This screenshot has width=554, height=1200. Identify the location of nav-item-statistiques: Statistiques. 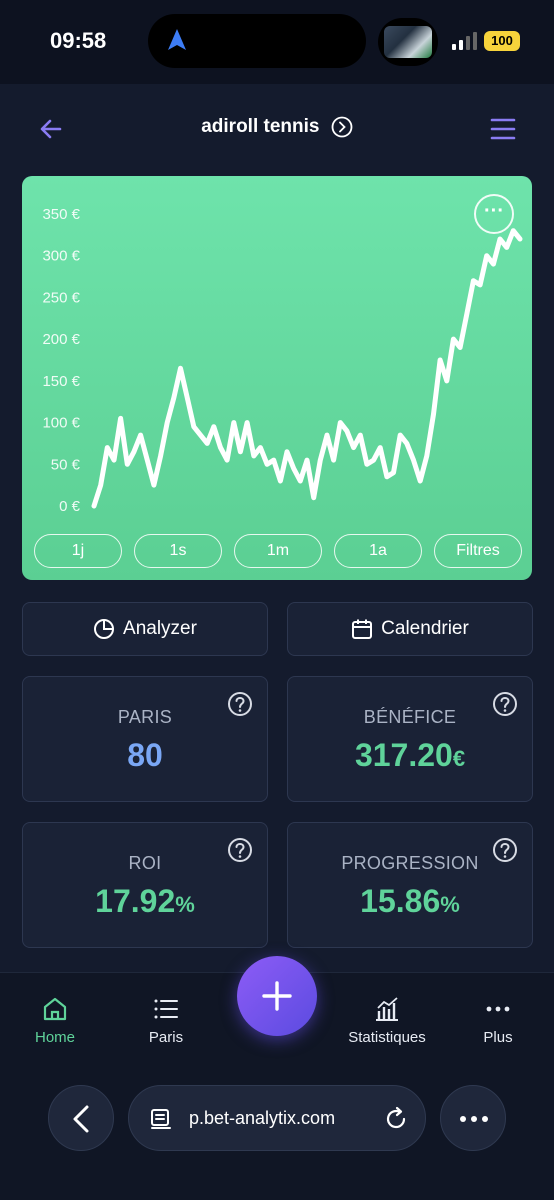
(387, 1020).